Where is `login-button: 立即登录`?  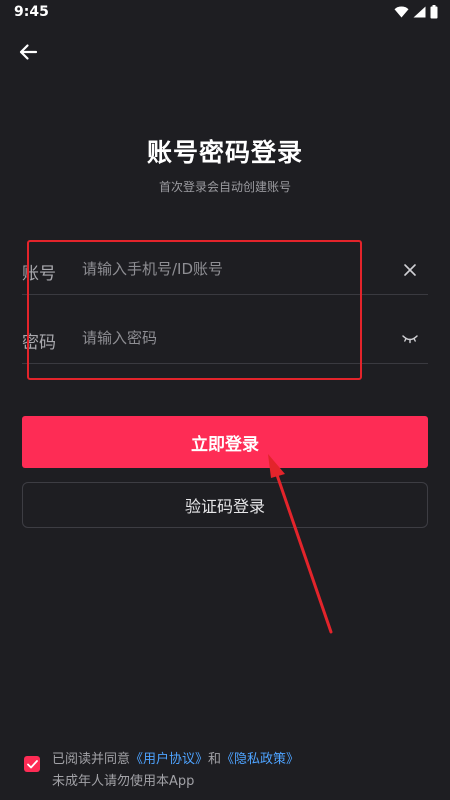
login-button: 立即登录 is located at coordinates (225, 442).